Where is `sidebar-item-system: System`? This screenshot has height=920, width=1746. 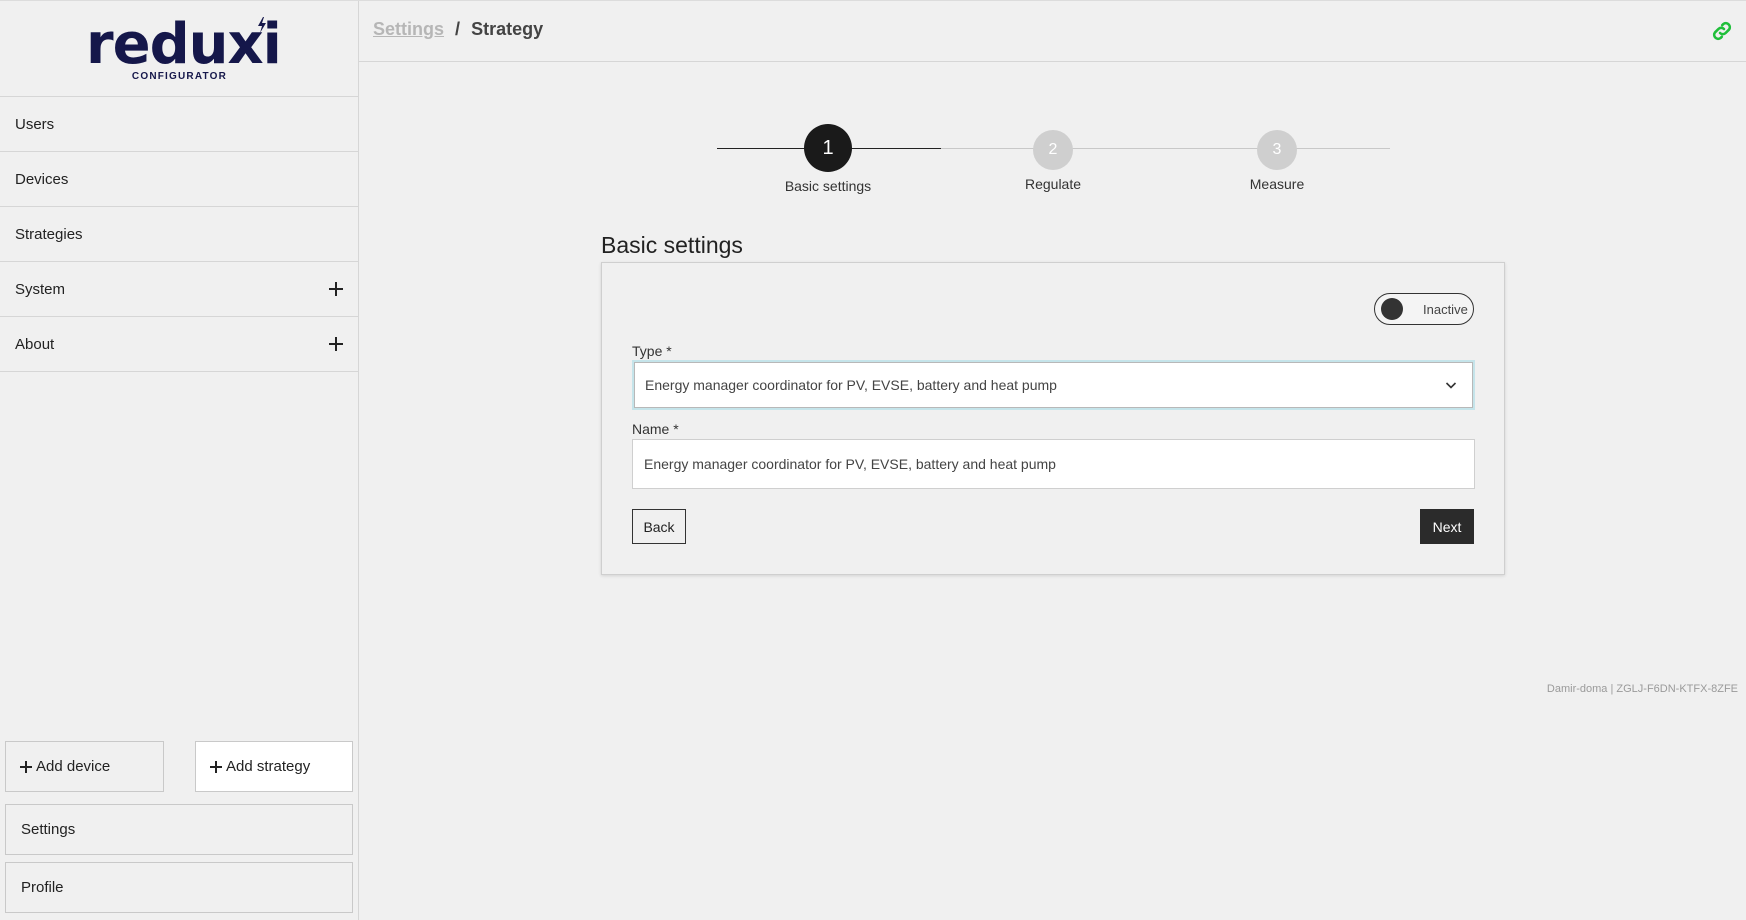
sidebar-item-system: System is located at coordinates (179, 289).